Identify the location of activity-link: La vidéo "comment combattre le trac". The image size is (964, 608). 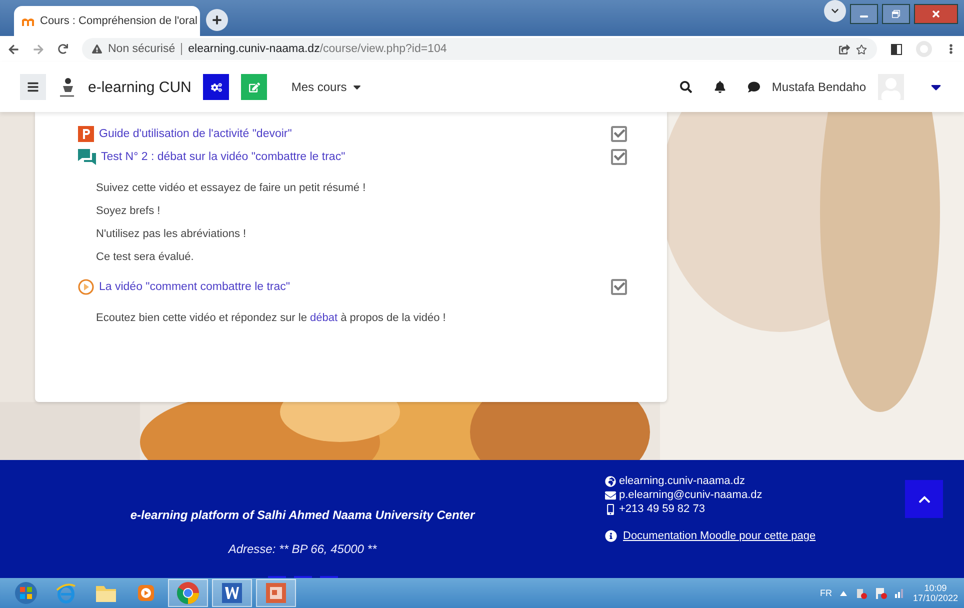
(352, 286).